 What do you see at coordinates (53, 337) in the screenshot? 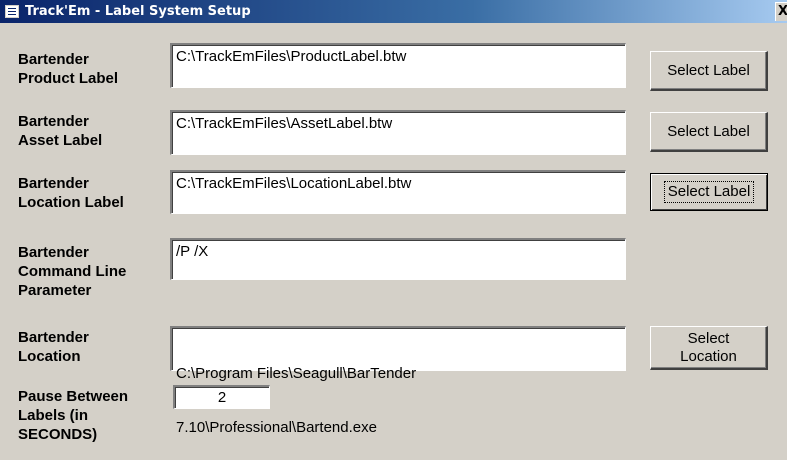
I see `bartender-location-caption-line1: Bartender` at bounding box center [53, 337].